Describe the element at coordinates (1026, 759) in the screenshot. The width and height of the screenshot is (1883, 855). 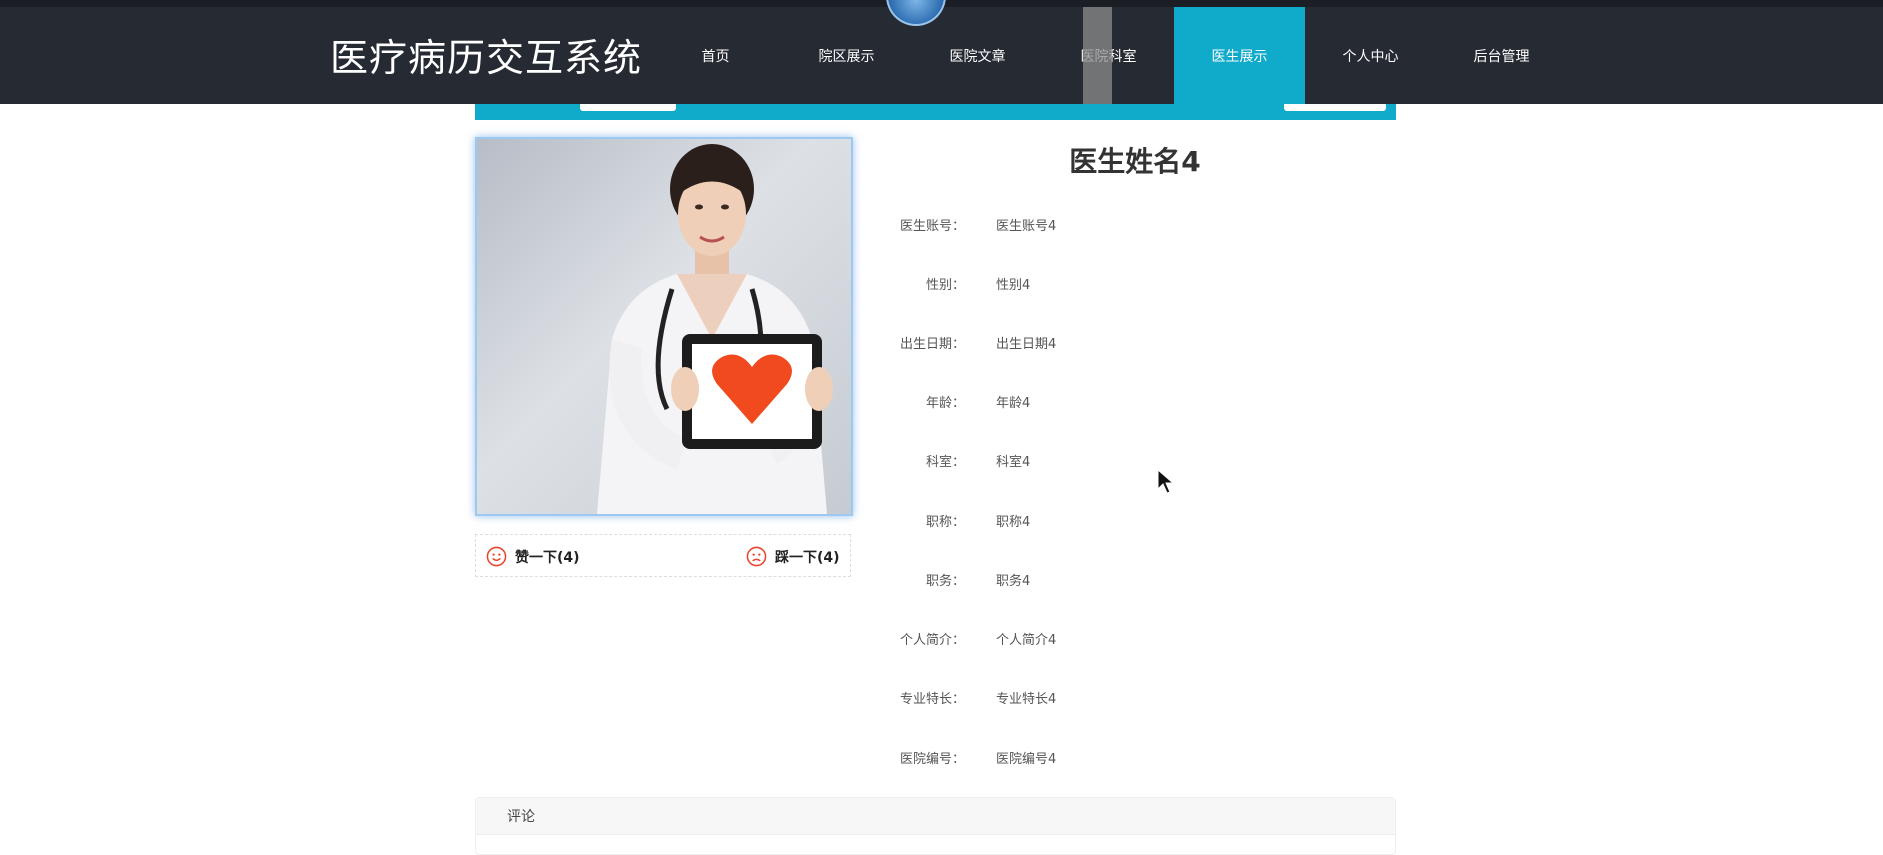
I see `info-value: 医院编号4` at that location.